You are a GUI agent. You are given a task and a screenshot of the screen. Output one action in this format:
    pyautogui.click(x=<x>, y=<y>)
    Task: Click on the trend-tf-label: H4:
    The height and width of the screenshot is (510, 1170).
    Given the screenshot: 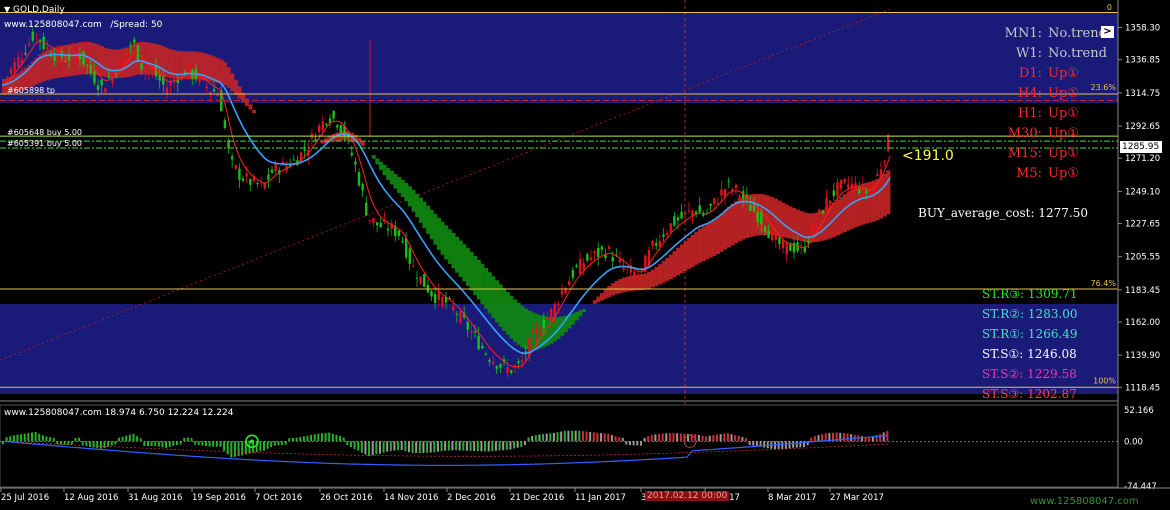 What is the action you would take?
    pyautogui.click(x=1030, y=93)
    